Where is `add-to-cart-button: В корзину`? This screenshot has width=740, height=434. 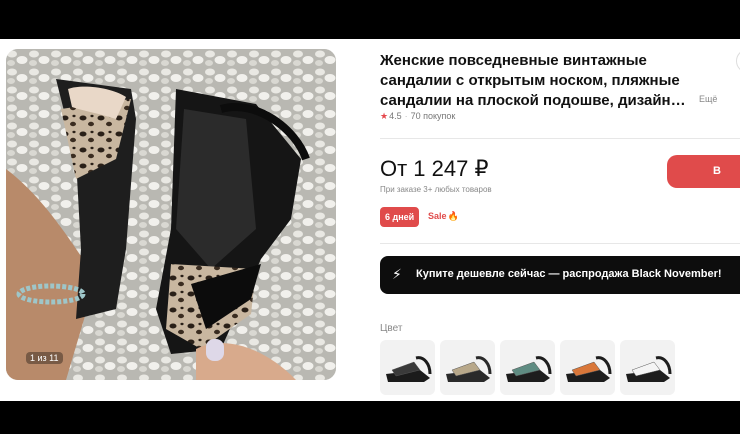 add-to-cart-button: В корзину is located at coordinates (703, 182).